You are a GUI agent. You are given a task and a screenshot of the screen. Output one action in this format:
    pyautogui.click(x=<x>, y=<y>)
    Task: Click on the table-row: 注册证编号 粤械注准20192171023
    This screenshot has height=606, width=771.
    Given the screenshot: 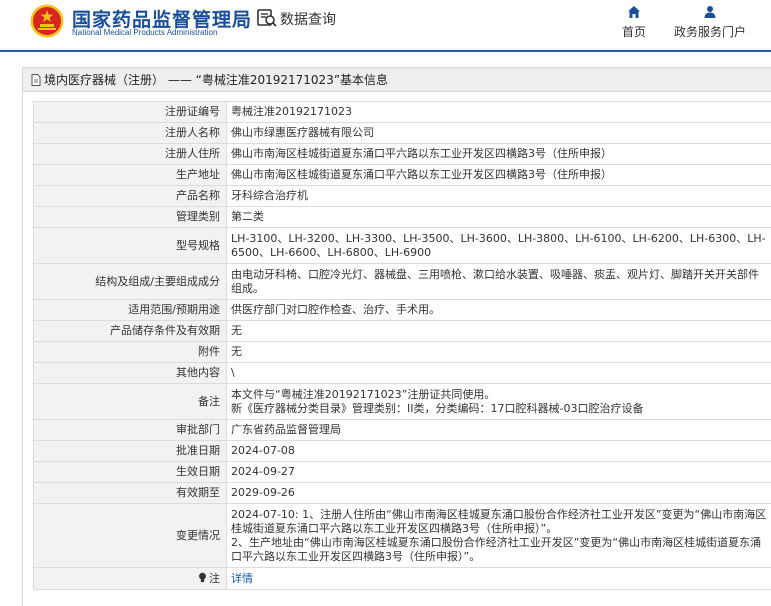 What is the action you would take?
    pyautogui.click(x=402, y=112)
    